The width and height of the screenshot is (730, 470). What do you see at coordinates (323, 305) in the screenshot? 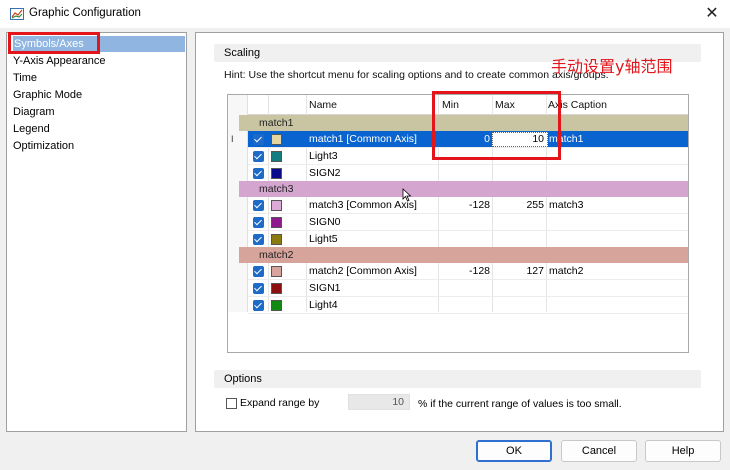
I see `cell-name: Light4` at bounding box center [323, 305].